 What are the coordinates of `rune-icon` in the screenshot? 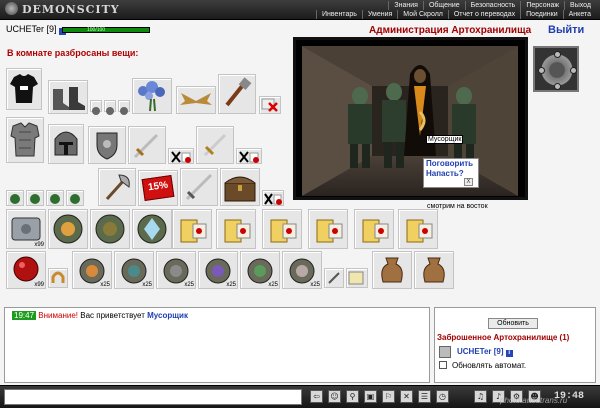 It's located at (110, 229).